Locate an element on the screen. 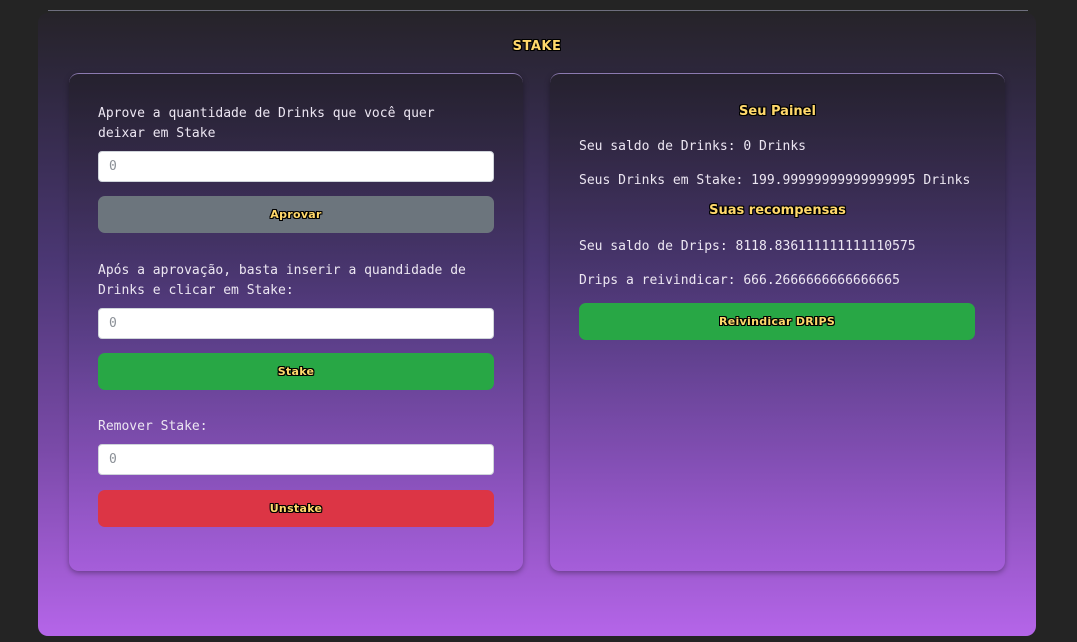  drinks-balance-text: Seu saldo de Drinks: 0 Drinks is located at coordinates (692, 146).